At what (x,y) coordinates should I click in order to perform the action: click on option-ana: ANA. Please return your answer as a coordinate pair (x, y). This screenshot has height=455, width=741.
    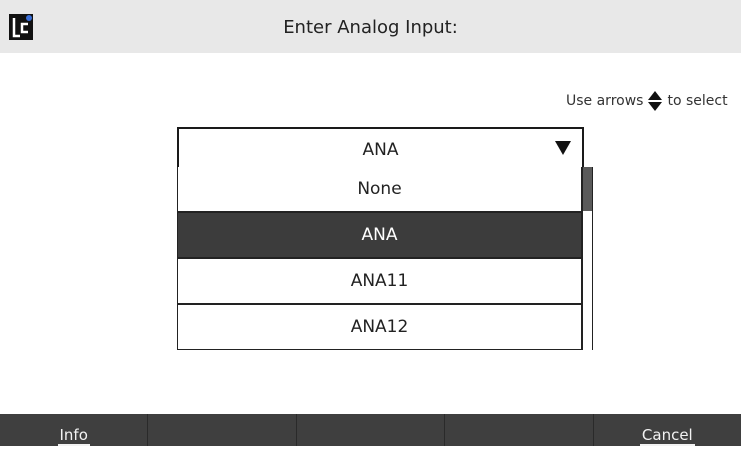
    Looking at the image, I should click on (380, 236).